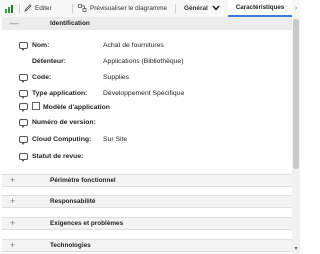  I want to click on section-identification-header: — Identification, so click(147, 23).